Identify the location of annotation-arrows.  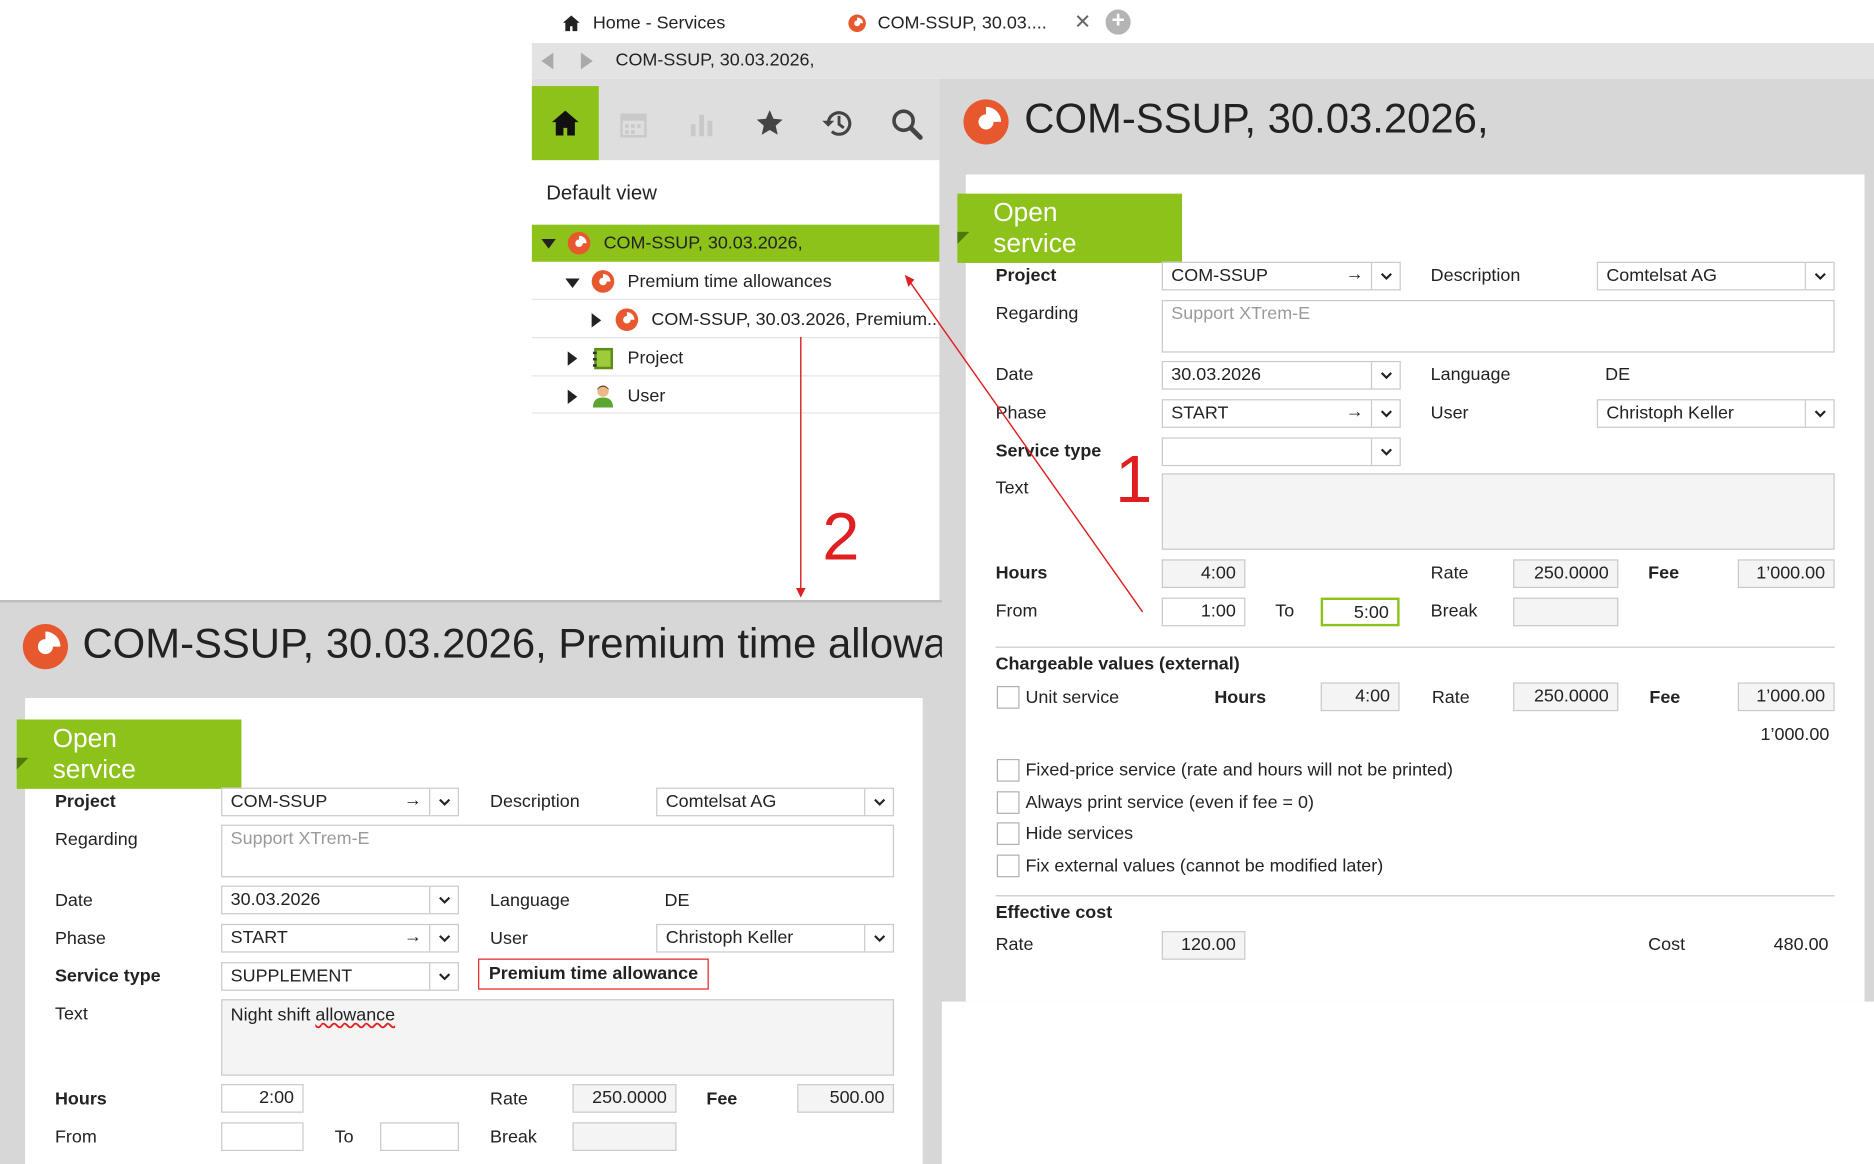
(970, 443).